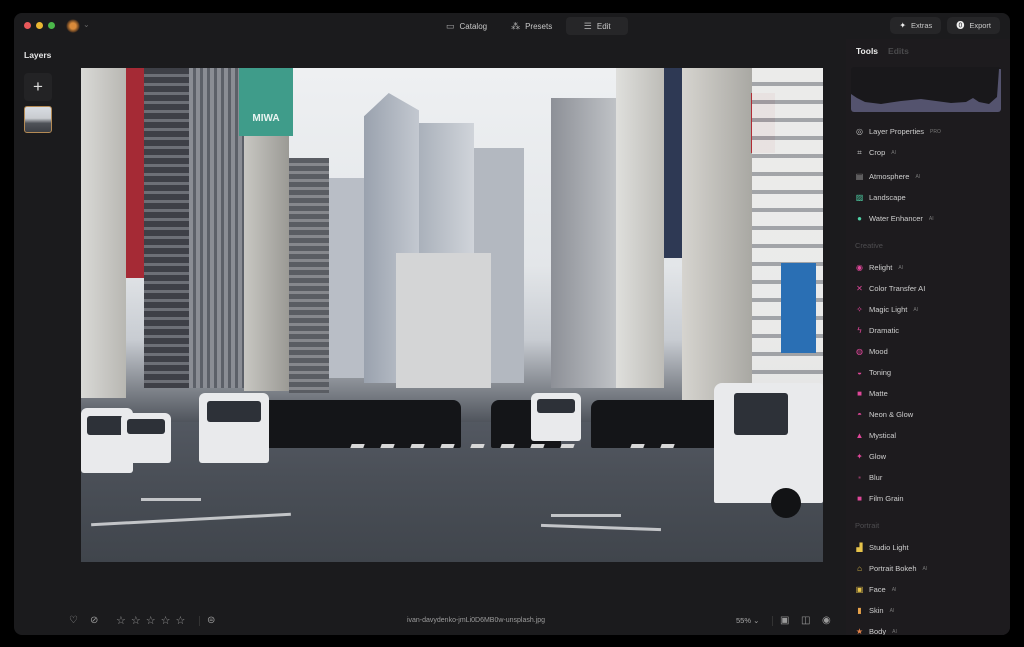  What do you see at coordinates (859, 435) in the screenshot?
I see `mystical-icon: ▲` at bounding box center [859, 435].